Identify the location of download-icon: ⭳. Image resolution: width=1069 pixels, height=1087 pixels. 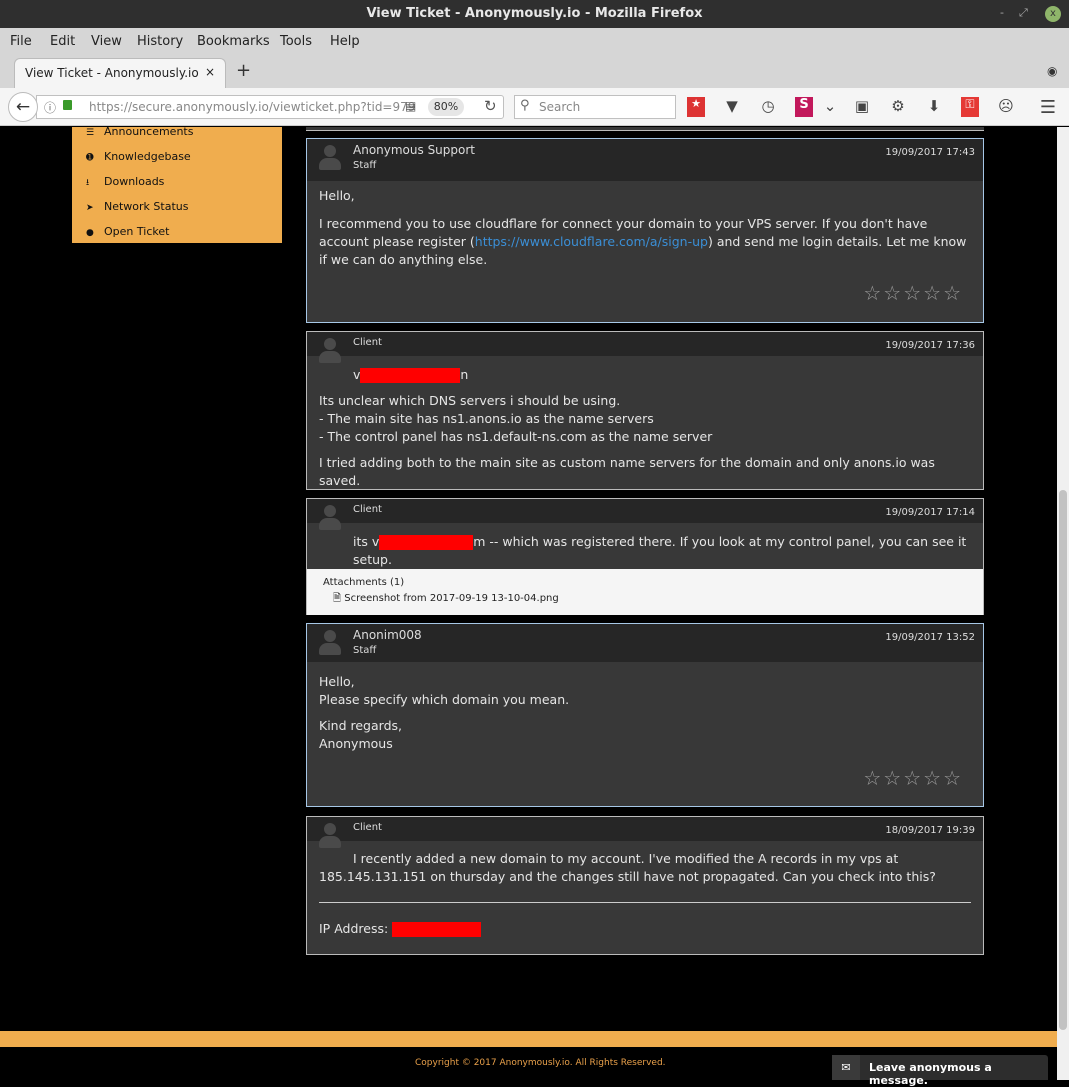
(88, 183).